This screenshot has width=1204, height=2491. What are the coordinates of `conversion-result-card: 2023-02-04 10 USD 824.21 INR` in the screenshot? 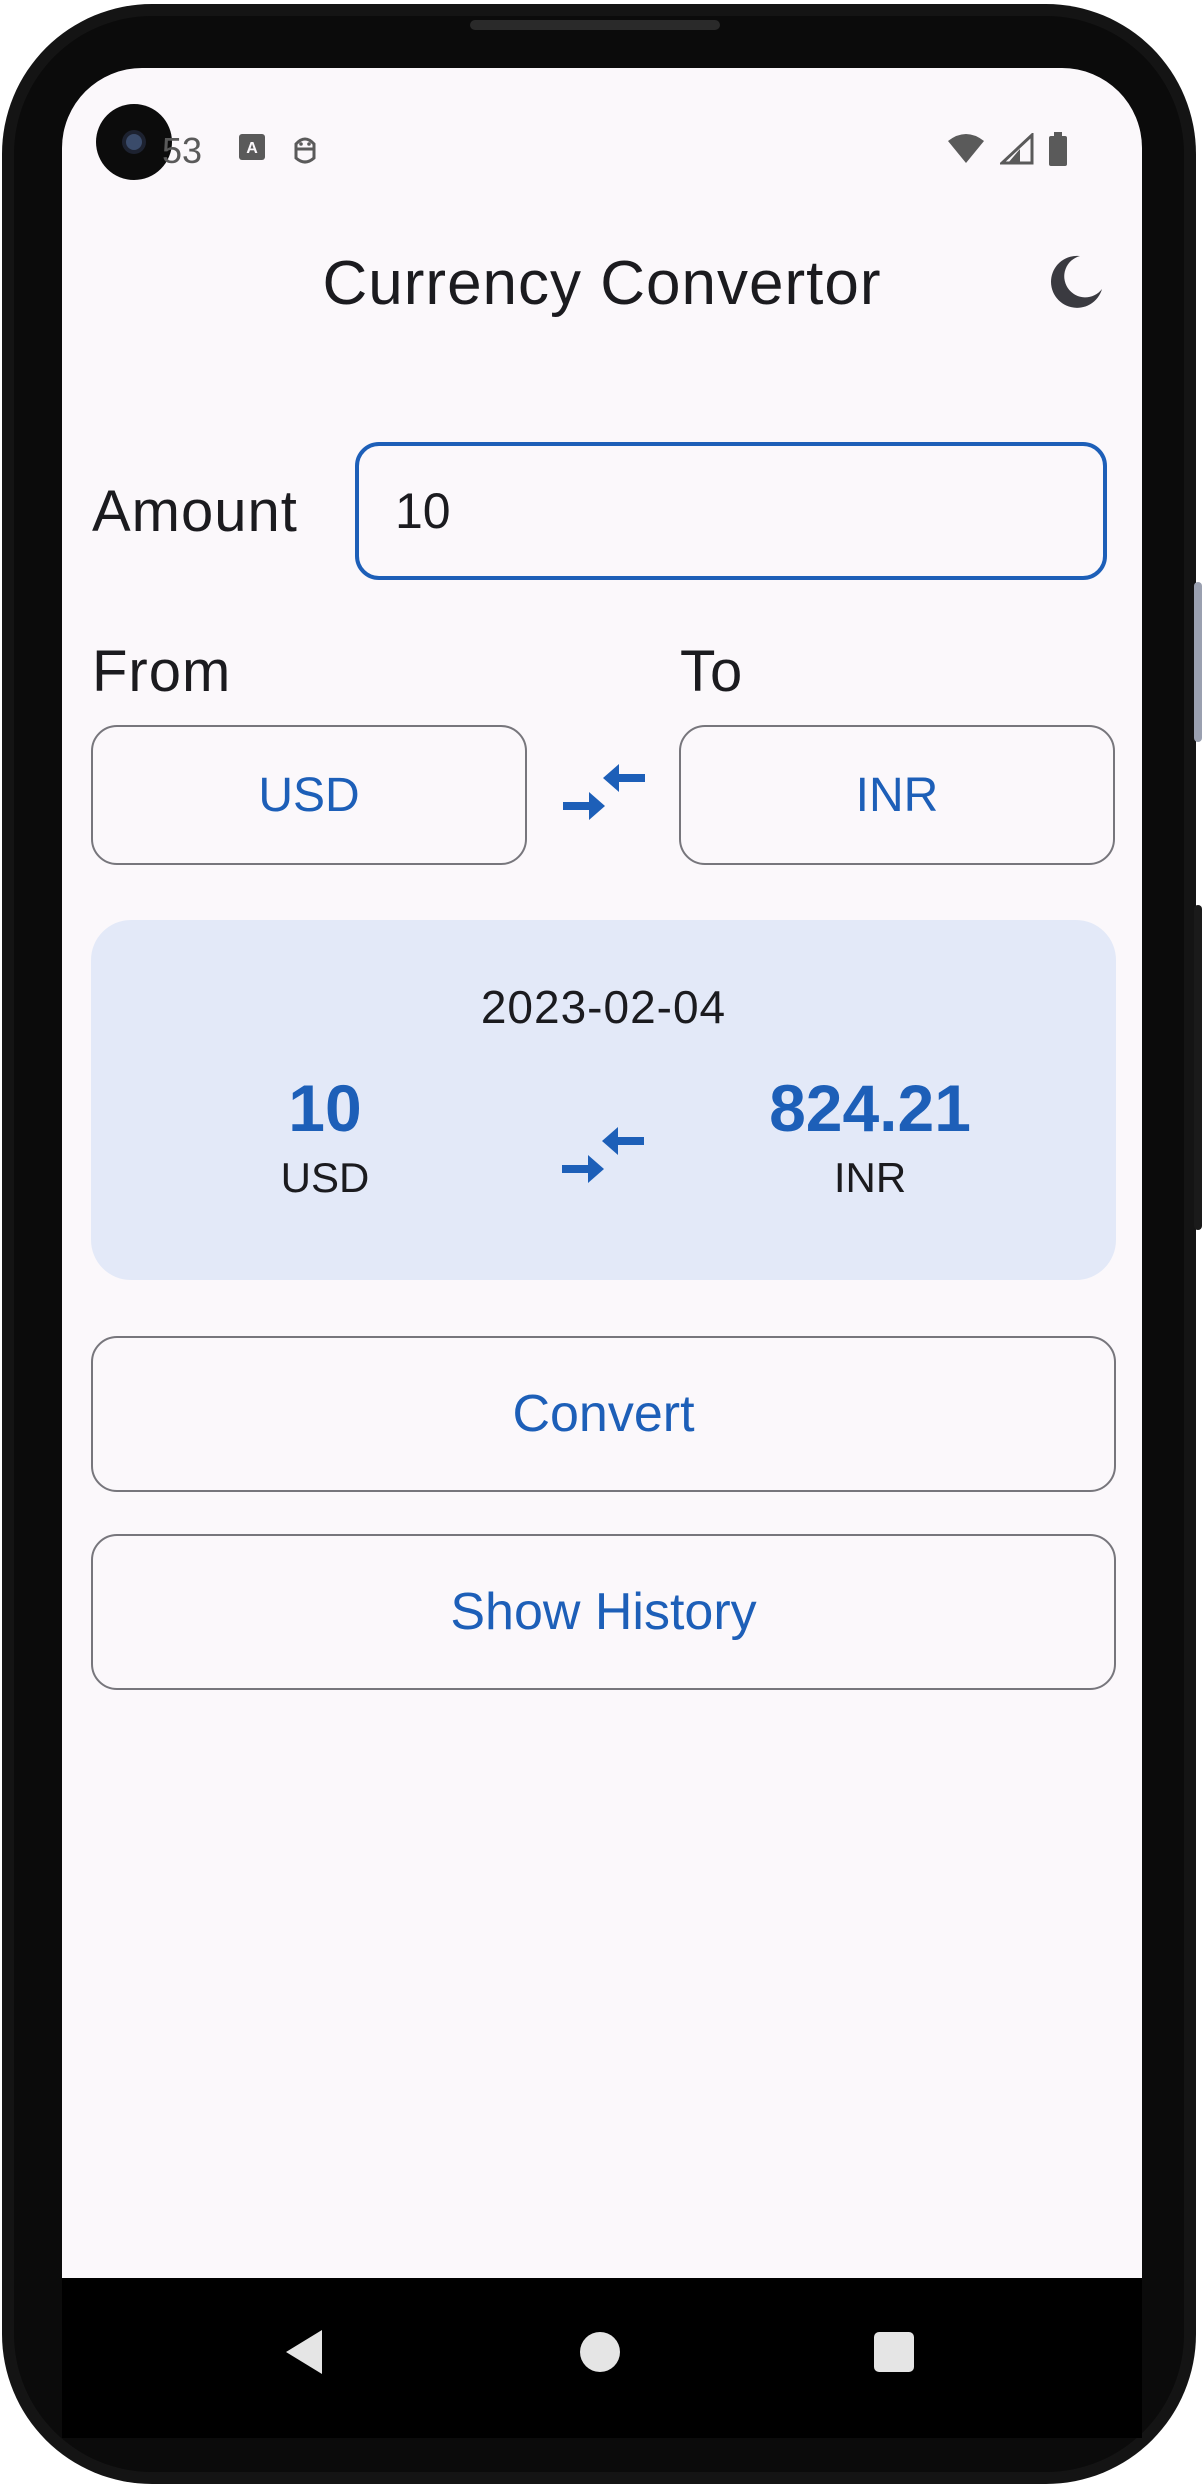 It's located at (603, 1100).